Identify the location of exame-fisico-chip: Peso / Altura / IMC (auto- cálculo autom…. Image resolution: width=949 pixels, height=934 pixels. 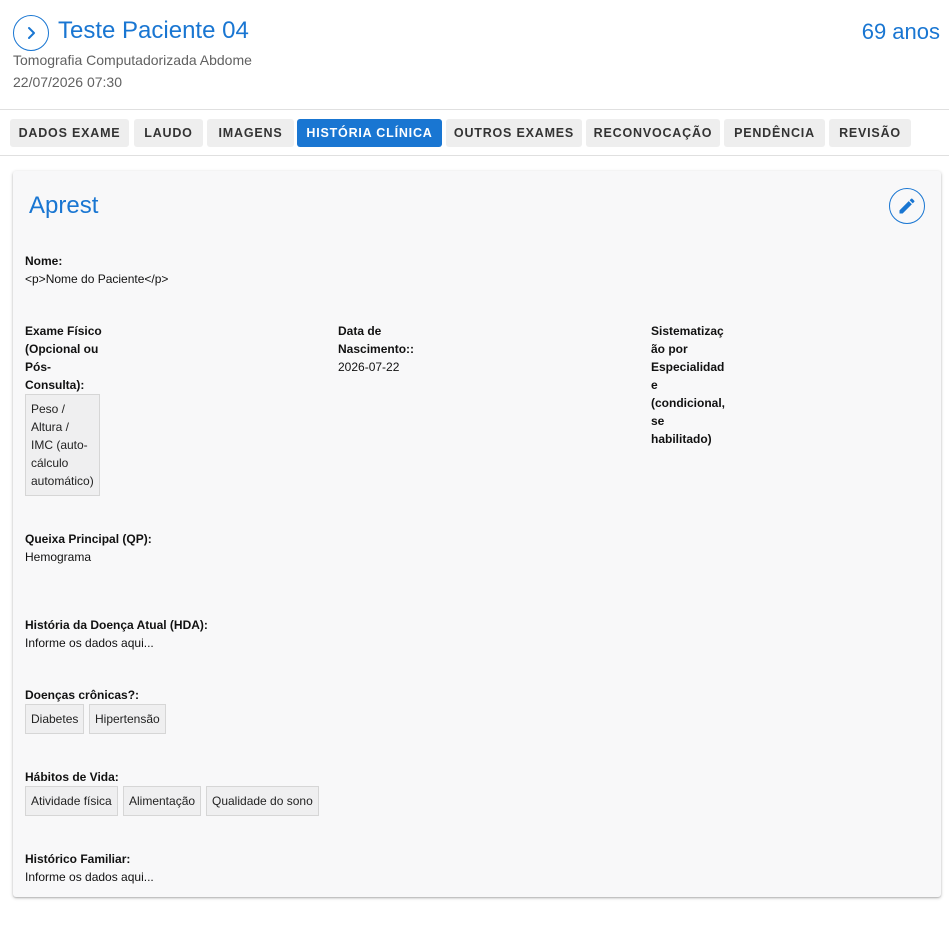
(62, 445).